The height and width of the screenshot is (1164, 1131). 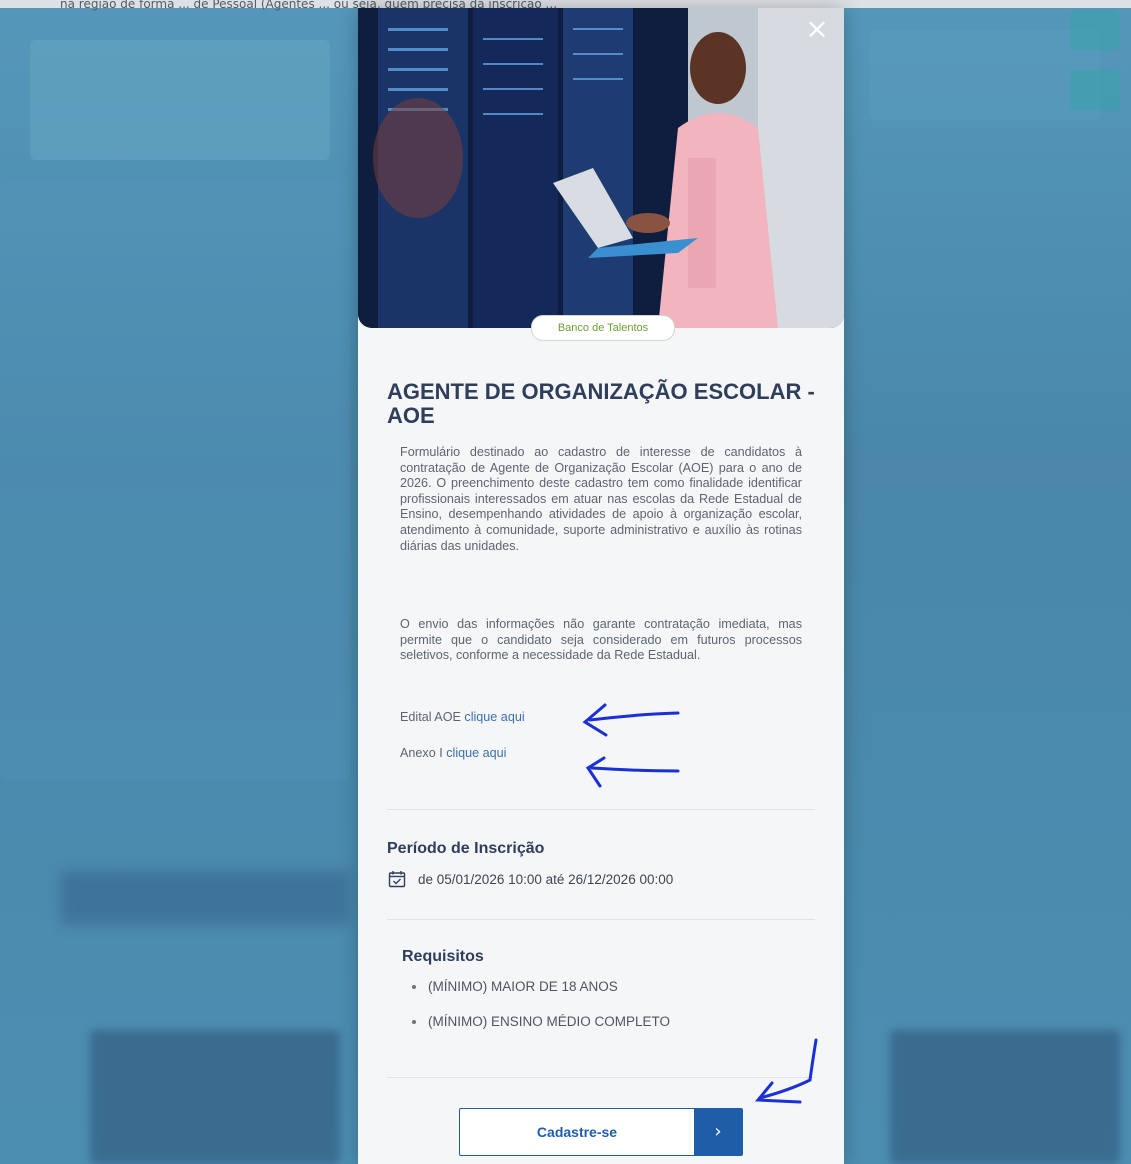 What do you see at coordinates (718, 1132) in the screenshot?
I see `chevron-right-icon: ›` at bounding box center [718, 1132].